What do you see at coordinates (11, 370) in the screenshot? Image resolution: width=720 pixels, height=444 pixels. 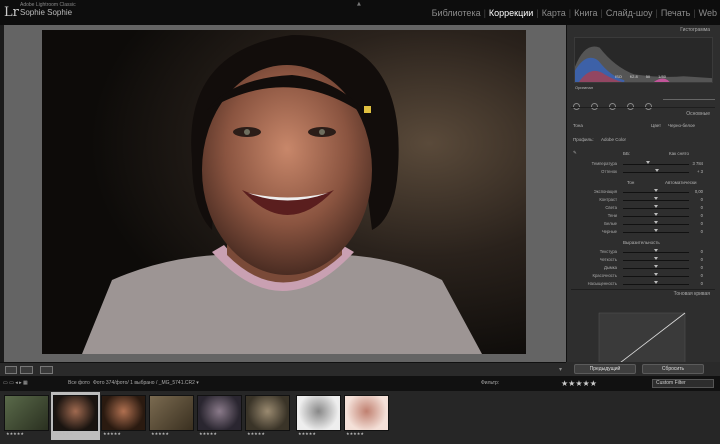 I see `loupe-view-icon` at bounding box center [11, 370].